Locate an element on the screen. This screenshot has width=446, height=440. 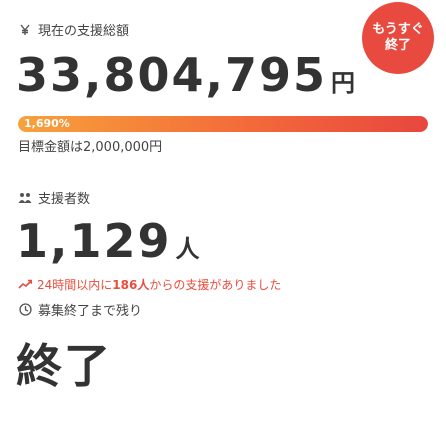
recent-count: 186人 is located at coordinates (131, 285).